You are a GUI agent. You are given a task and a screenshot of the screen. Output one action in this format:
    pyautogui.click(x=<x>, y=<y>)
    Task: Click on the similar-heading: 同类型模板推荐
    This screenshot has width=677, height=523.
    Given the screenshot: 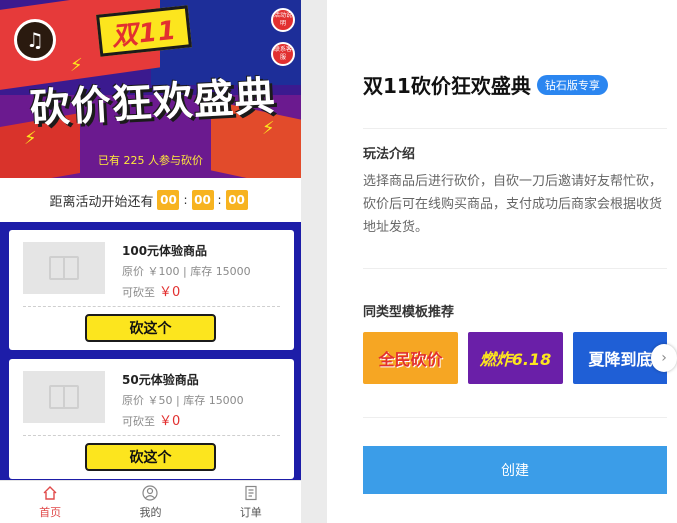 What is the action you would take?
    pyautogui.click(x=409, y=312)
    